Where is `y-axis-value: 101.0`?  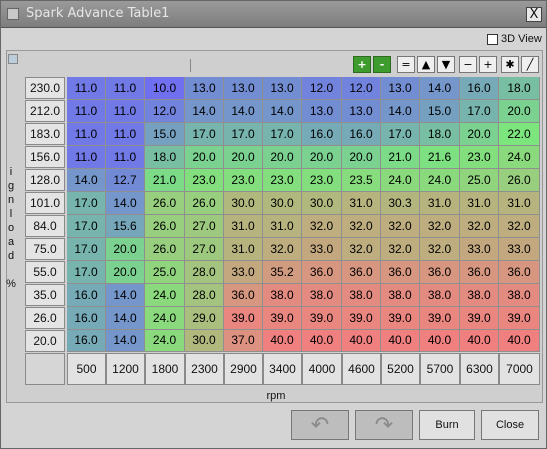
y-axis-value: 101.0 is located at coordinates (45, 203).